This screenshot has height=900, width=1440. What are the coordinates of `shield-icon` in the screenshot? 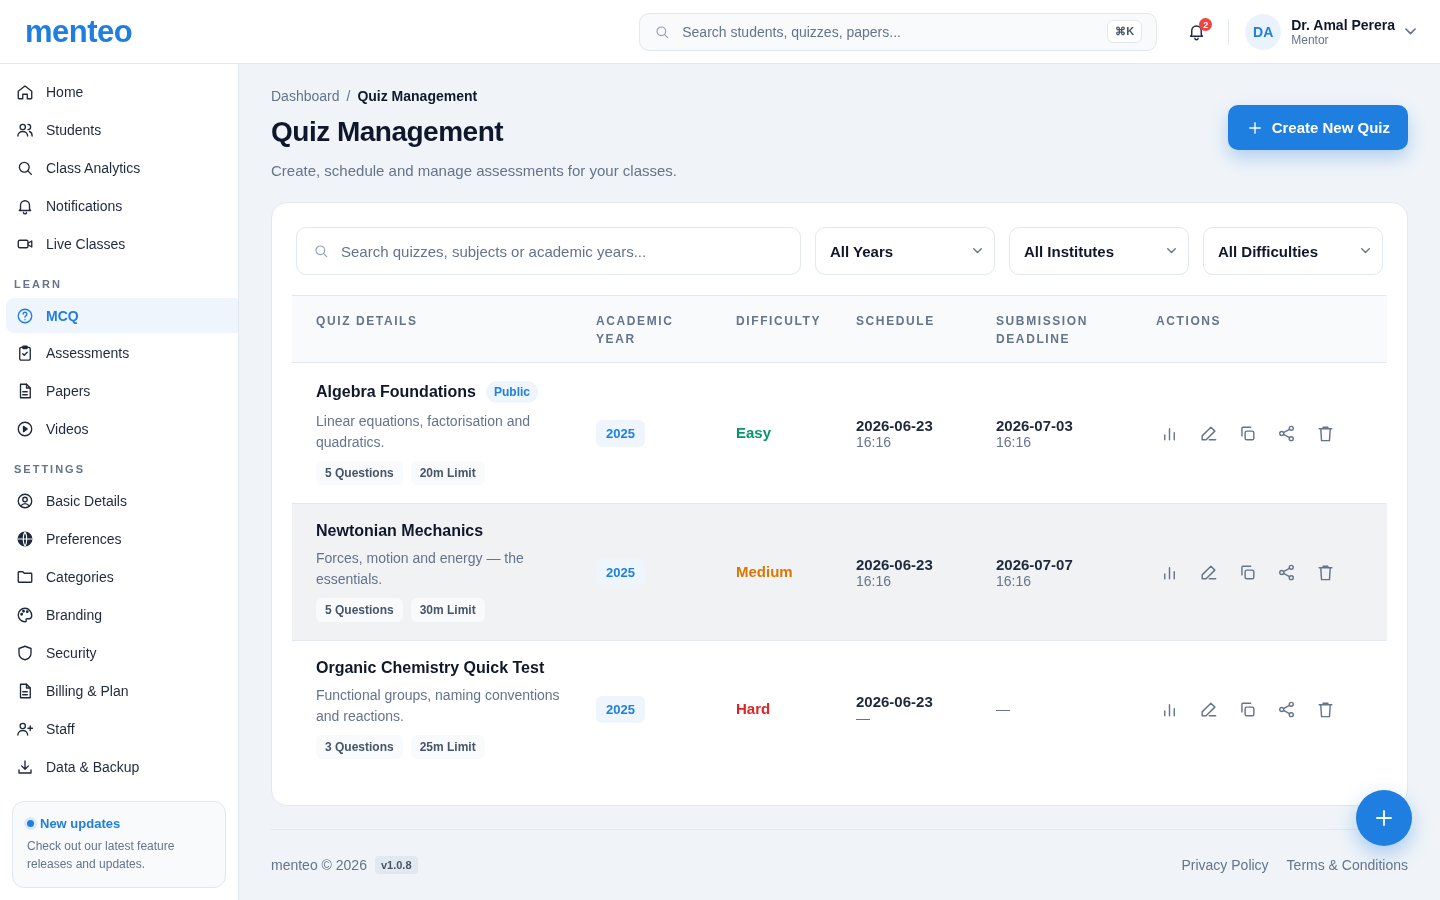 It's located at (25, 653).